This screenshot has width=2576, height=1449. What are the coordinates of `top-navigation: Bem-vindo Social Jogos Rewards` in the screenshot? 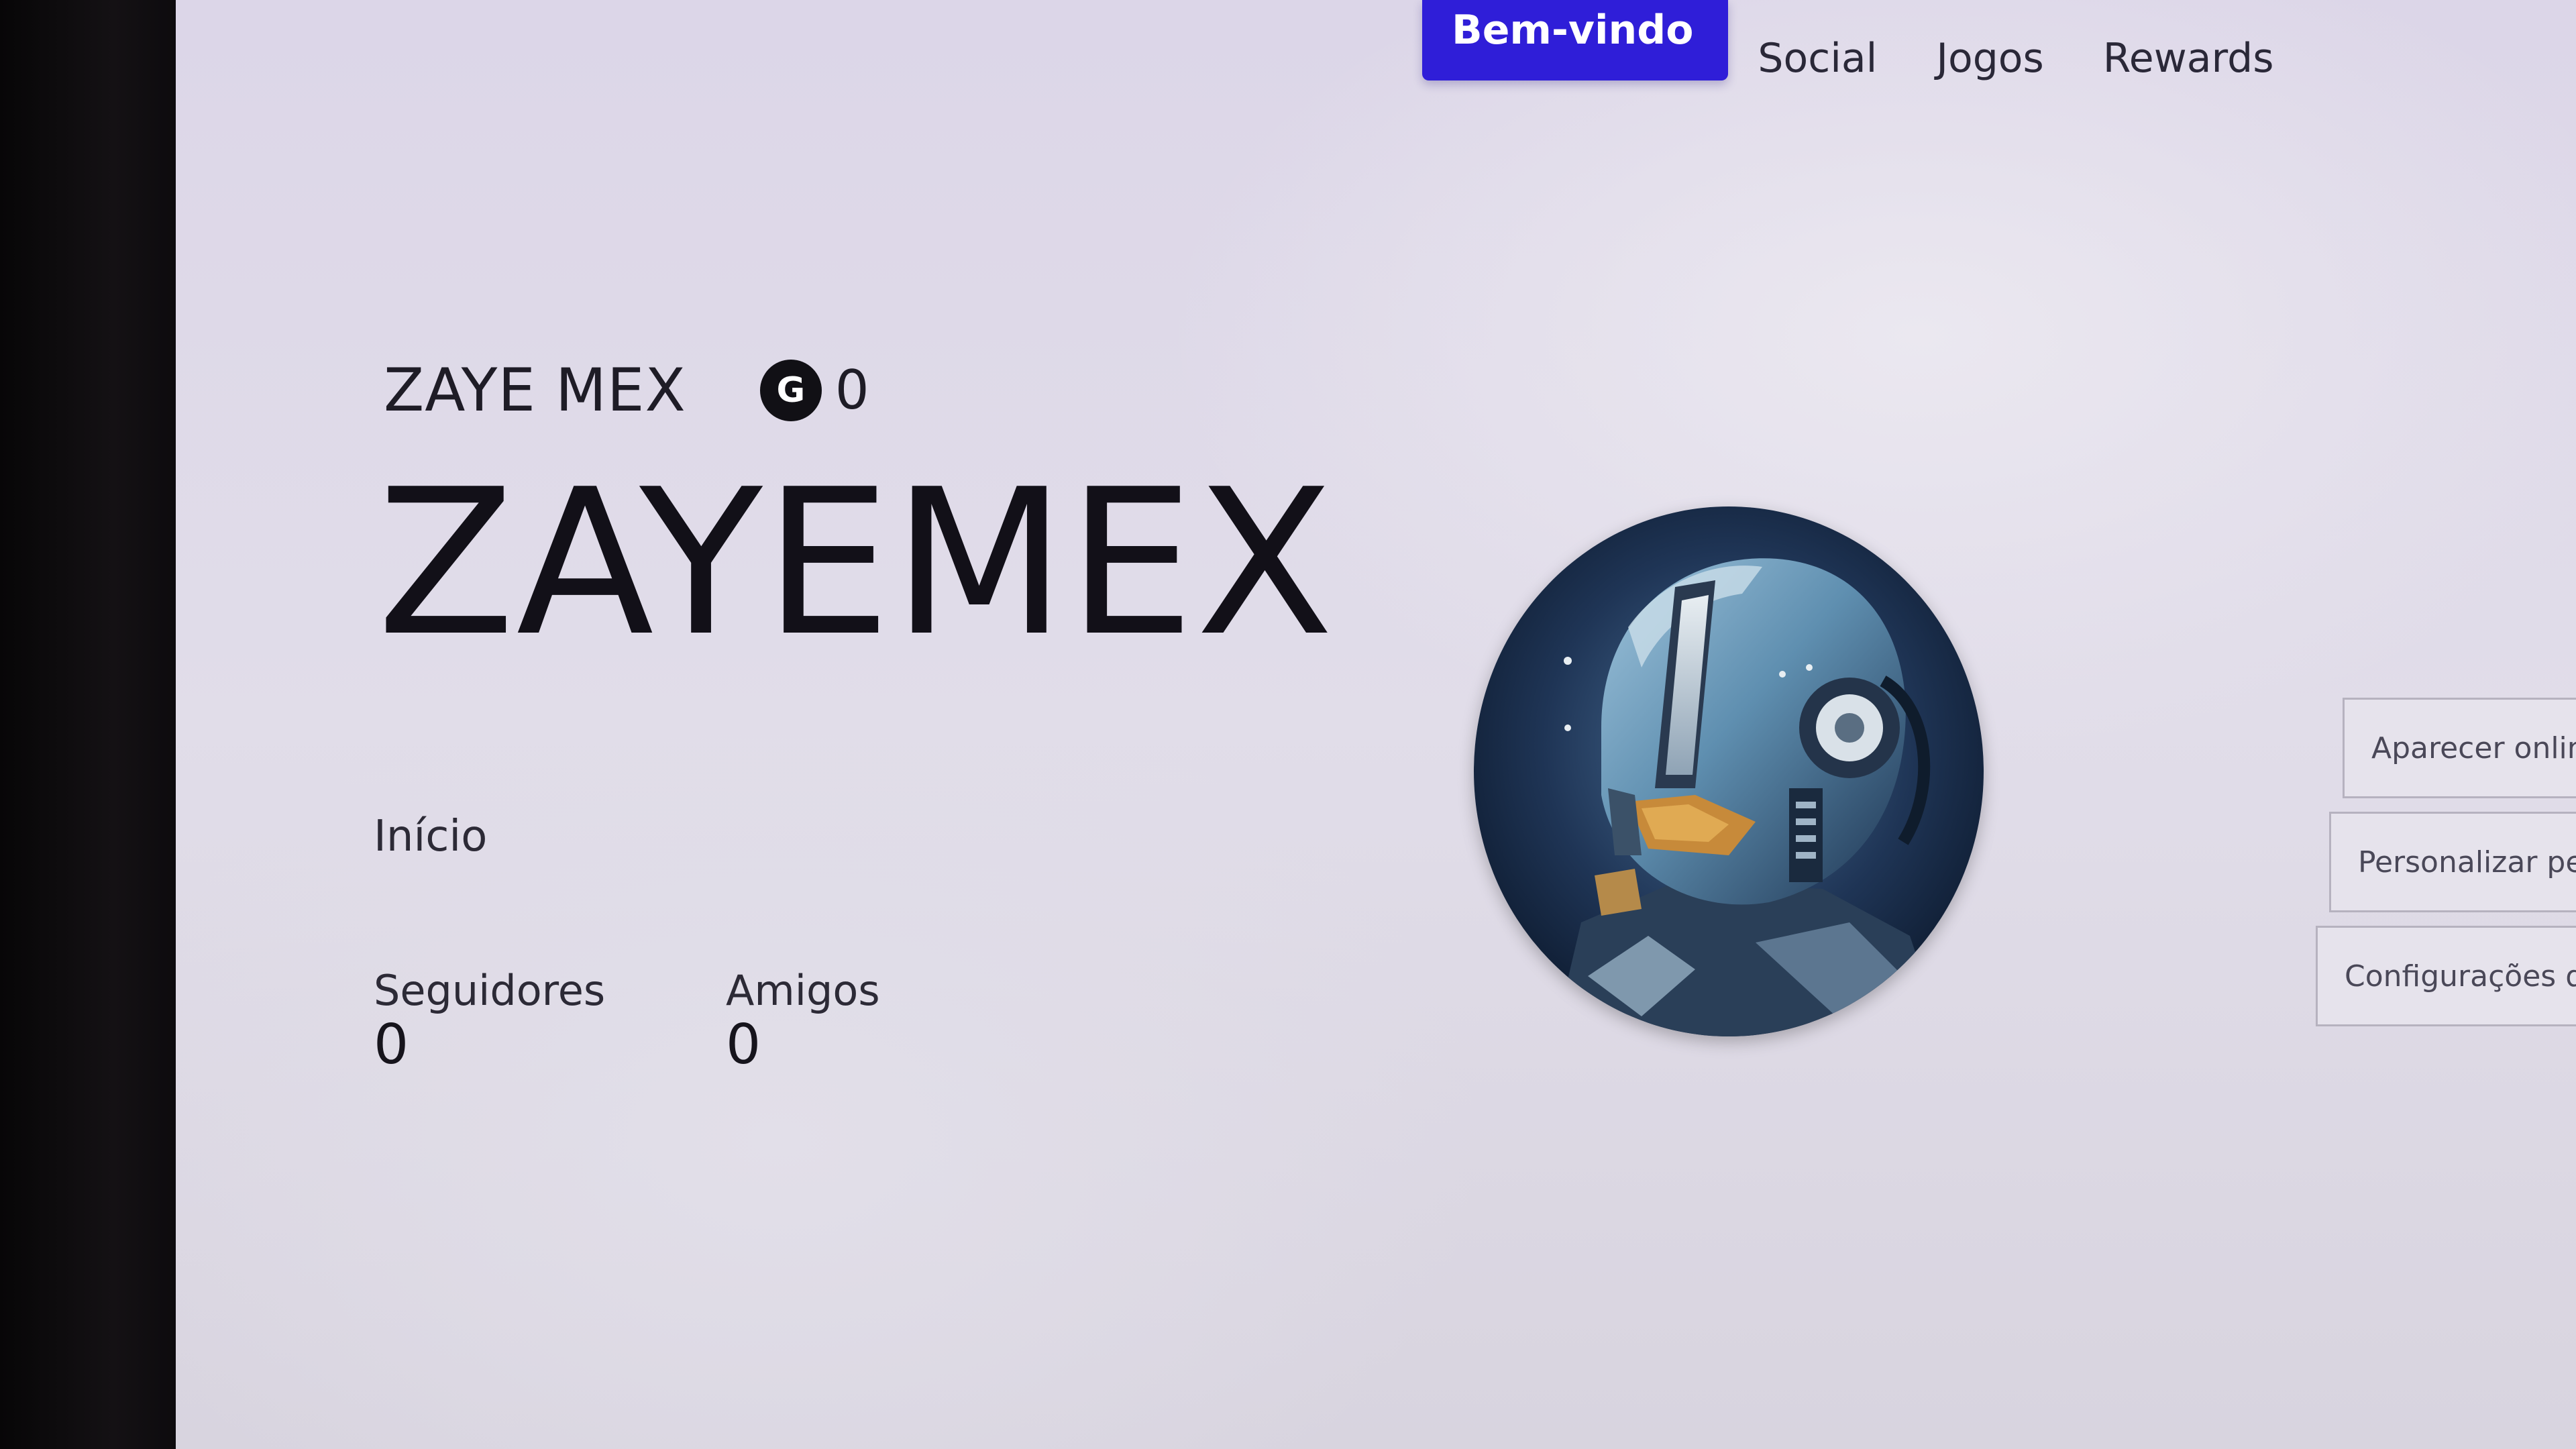 It's located at (1863, 57).